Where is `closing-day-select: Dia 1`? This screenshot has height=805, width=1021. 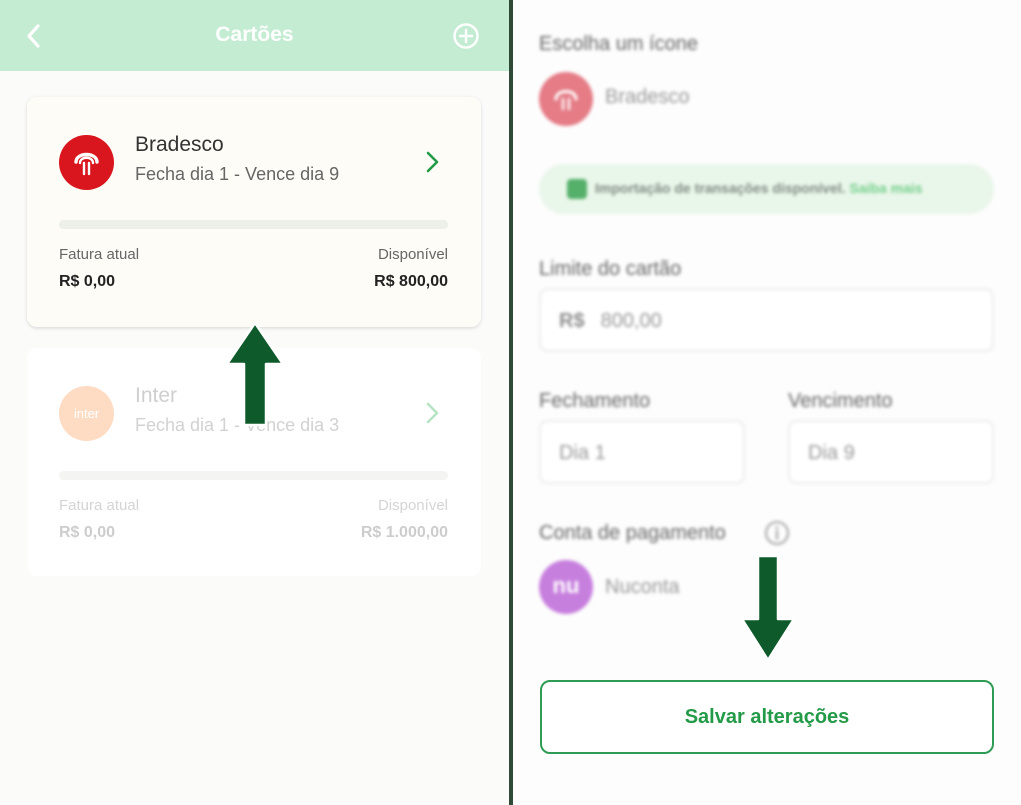
closing-day-select: Dia 1 is located at coordinates (642, 452).